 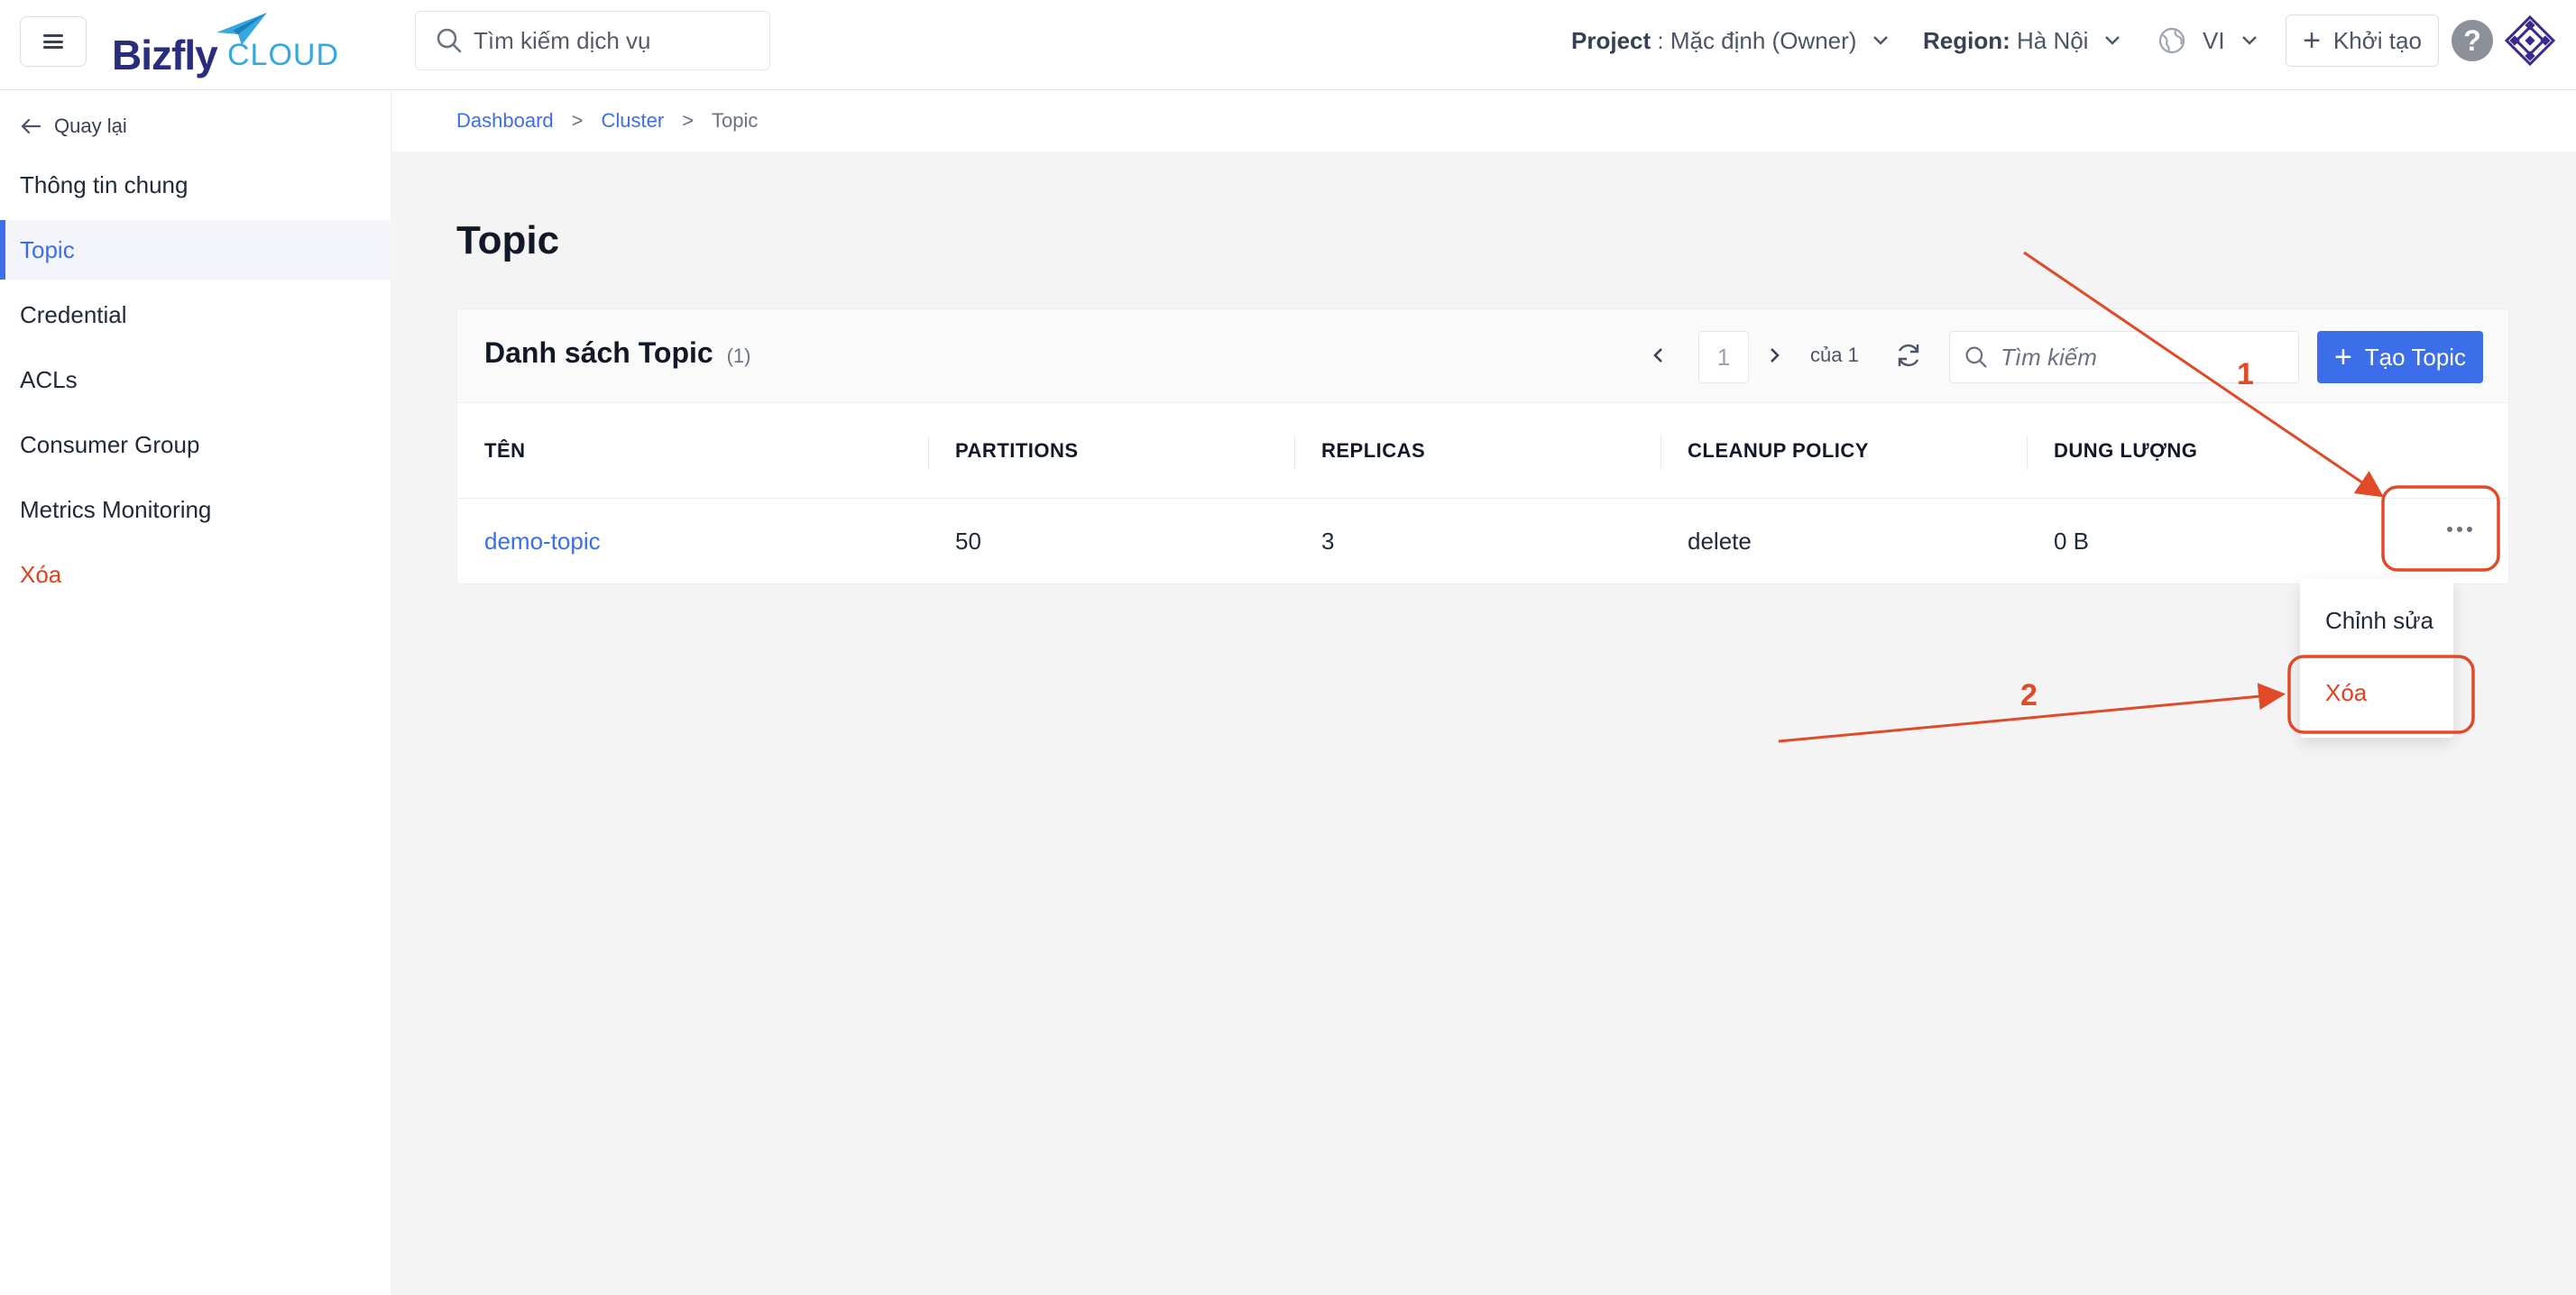 I want to click on annotation-step-2: 2, so click(x=2029, y=695).